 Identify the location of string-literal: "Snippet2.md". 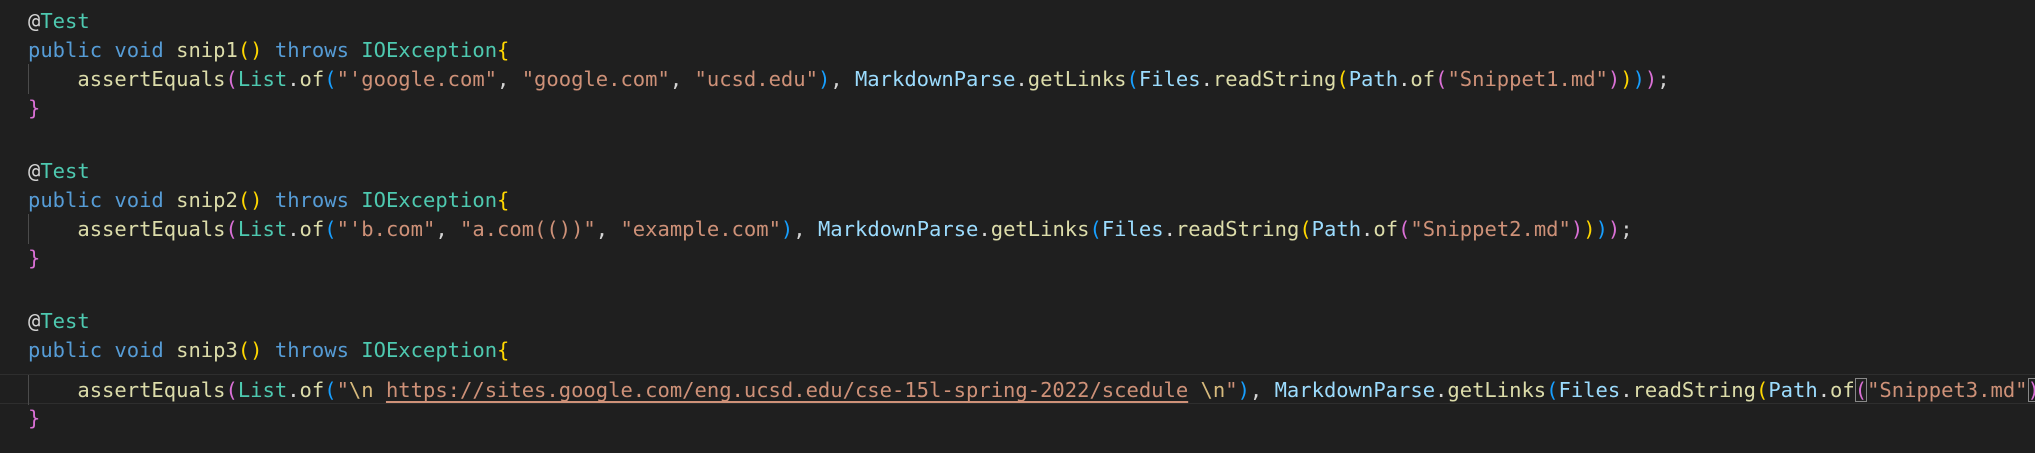
(1490, 229).